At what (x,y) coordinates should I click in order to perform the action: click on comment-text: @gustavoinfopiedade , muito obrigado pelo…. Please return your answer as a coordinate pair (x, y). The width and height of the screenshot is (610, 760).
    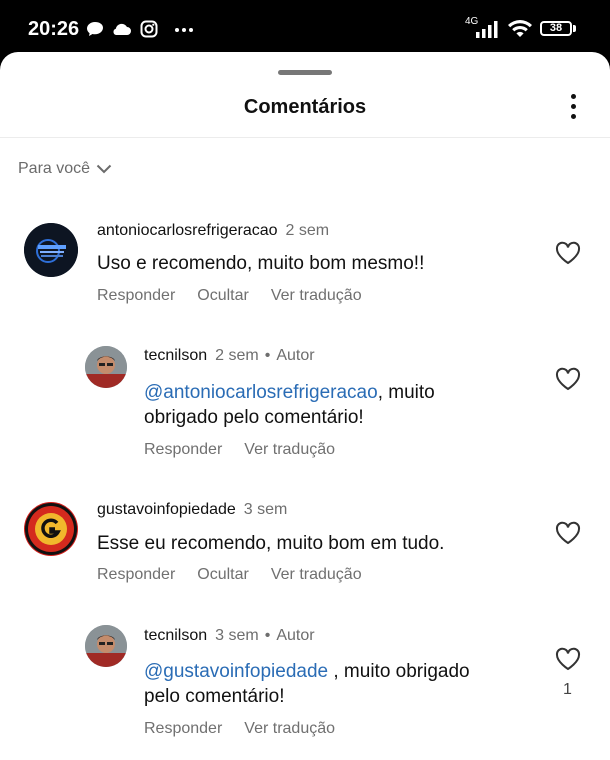
    Looking at the image, I should click on (307, 684).